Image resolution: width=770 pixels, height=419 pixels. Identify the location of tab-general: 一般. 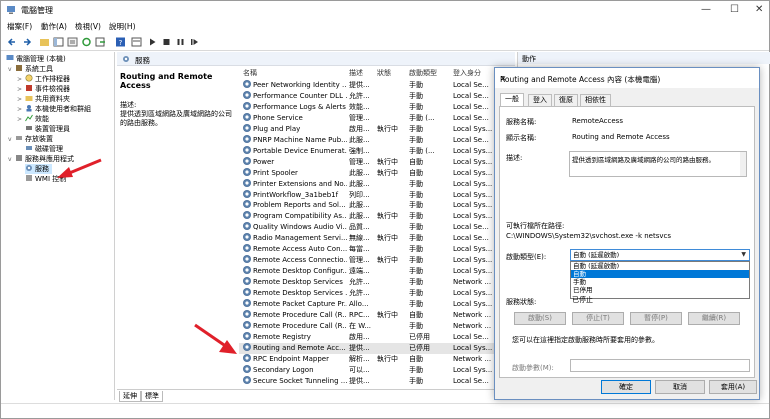
(512, 100).